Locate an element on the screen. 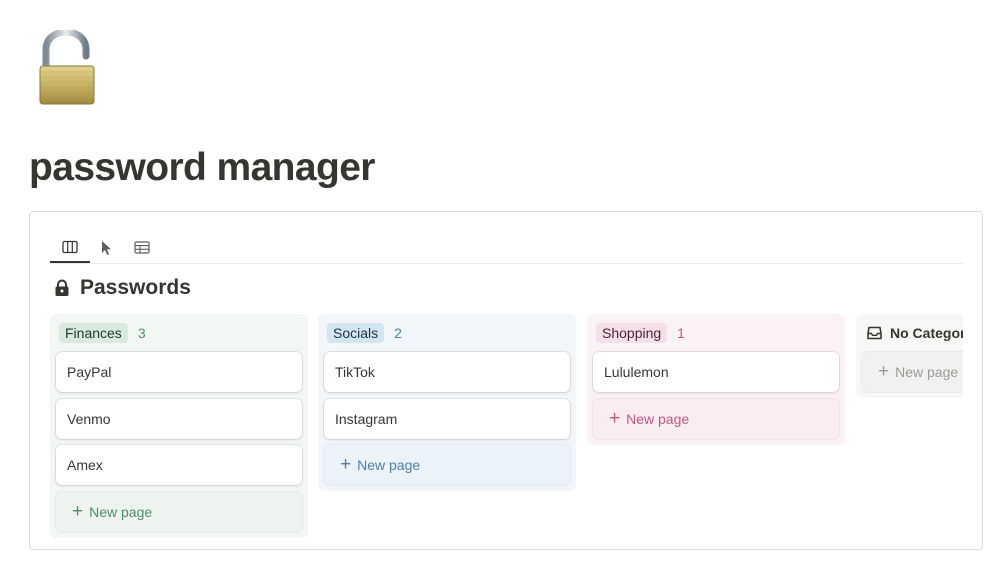 The image size is (1005, 572). view-tabs is located at coordinates (506, 248).